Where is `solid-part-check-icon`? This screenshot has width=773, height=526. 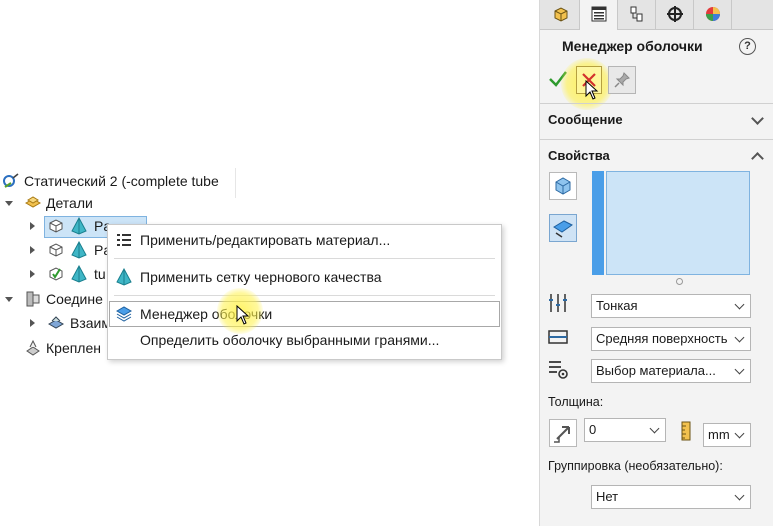 solid-part-check-icon is located at coordinates (56, 274).